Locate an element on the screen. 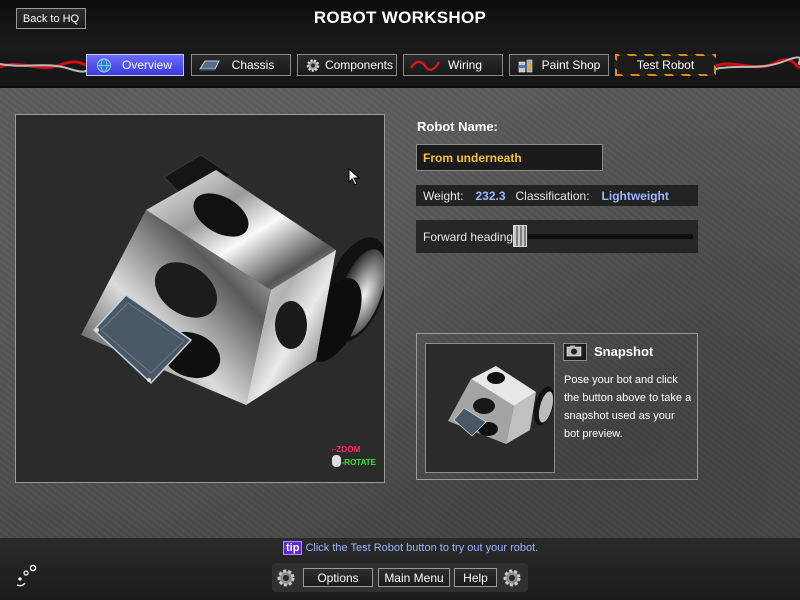  weight-value: 232.3 is located at coordinates (490, 195).